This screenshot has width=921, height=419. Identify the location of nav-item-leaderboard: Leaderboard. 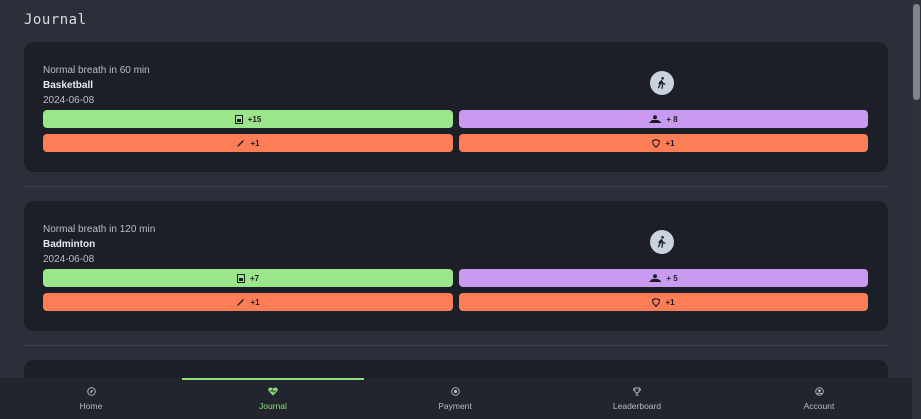
(637, 398).